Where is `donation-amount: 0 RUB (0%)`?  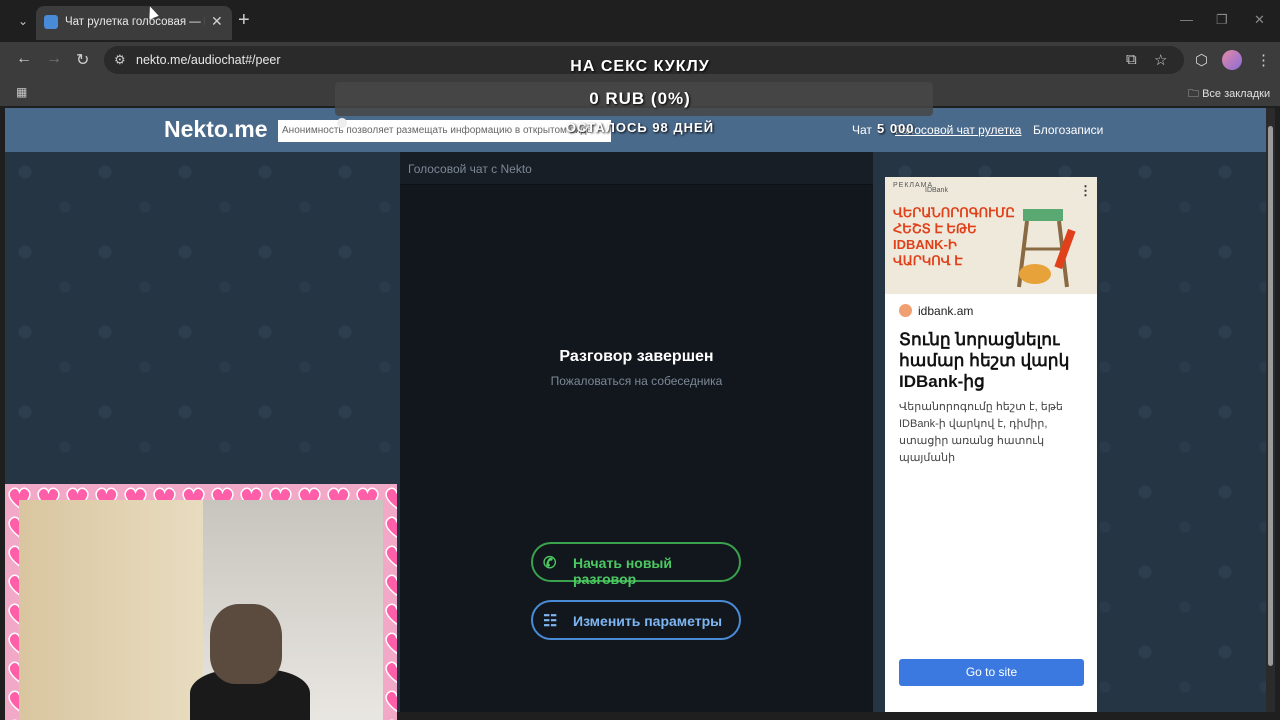
donation-amount: 0 RUB (0%) is located at coordinates (640, 98).